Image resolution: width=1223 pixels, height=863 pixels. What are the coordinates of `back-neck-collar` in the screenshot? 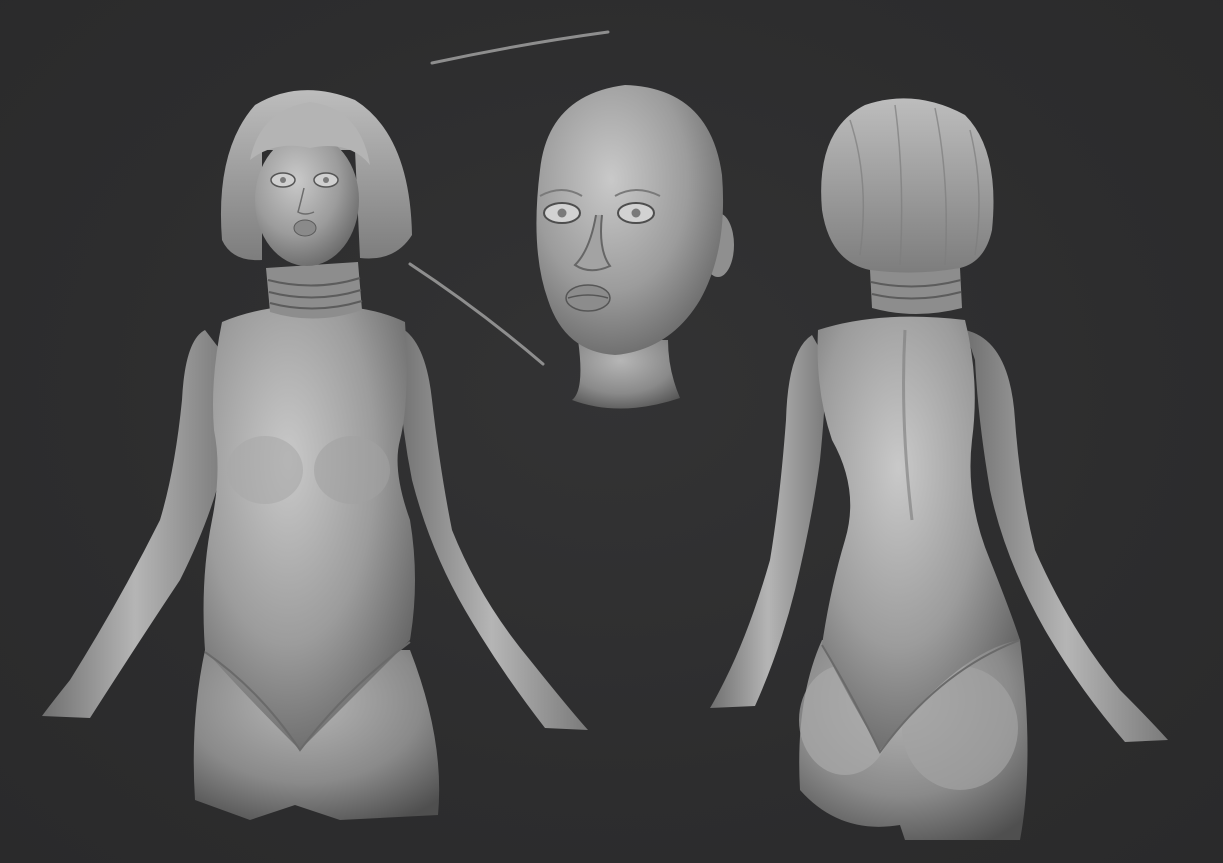 It's located at (916, 291).